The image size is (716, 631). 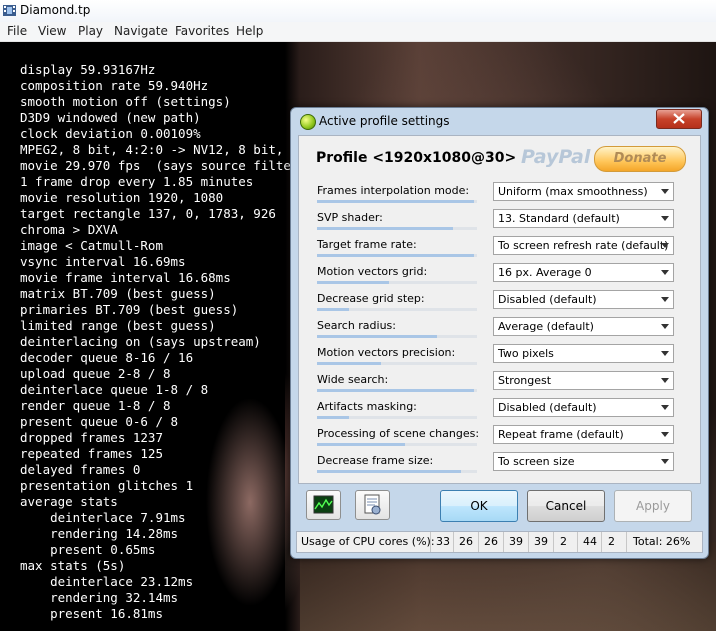 What do you see at coordinates (526, 353) in the screenshot?
I see `setting-value: Two pixels` at bounding box center [526, 353].